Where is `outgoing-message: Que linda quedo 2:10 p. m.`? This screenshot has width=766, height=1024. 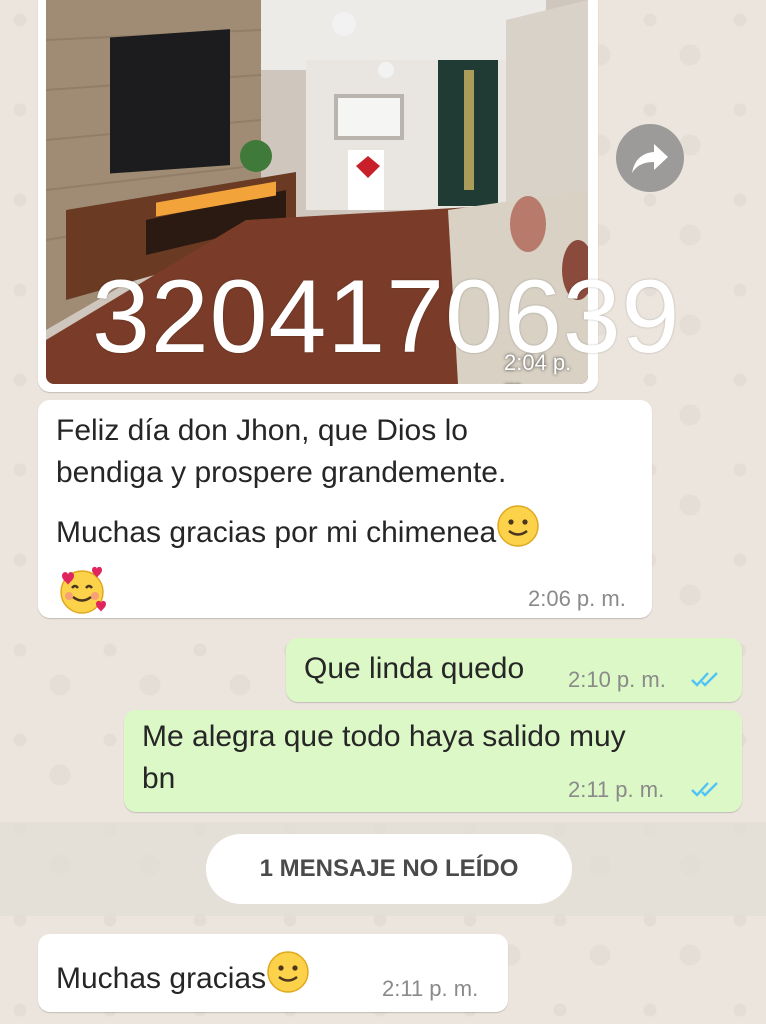
outgoing-message: Que linda quedo 2:10 p. m. is located at coordinates (514, 670).